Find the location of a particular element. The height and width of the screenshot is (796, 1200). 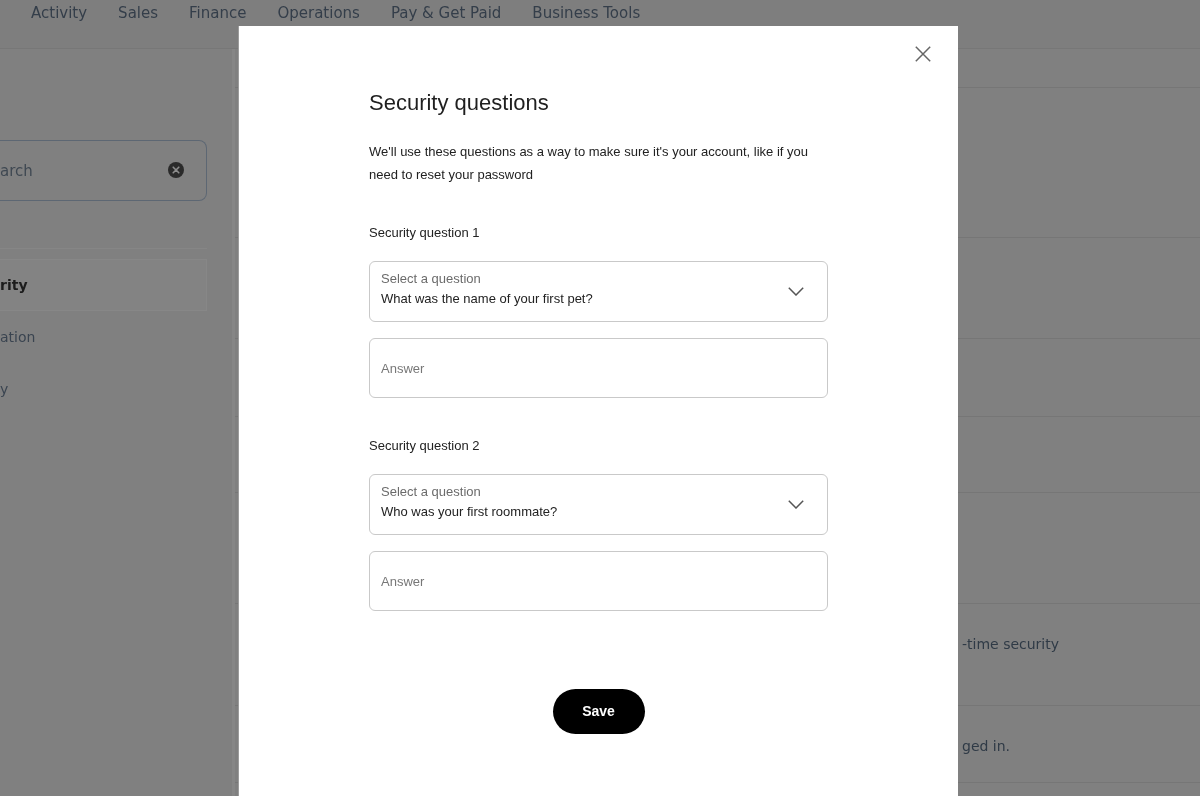

save-button: Save is located at coordinates (598, 711).